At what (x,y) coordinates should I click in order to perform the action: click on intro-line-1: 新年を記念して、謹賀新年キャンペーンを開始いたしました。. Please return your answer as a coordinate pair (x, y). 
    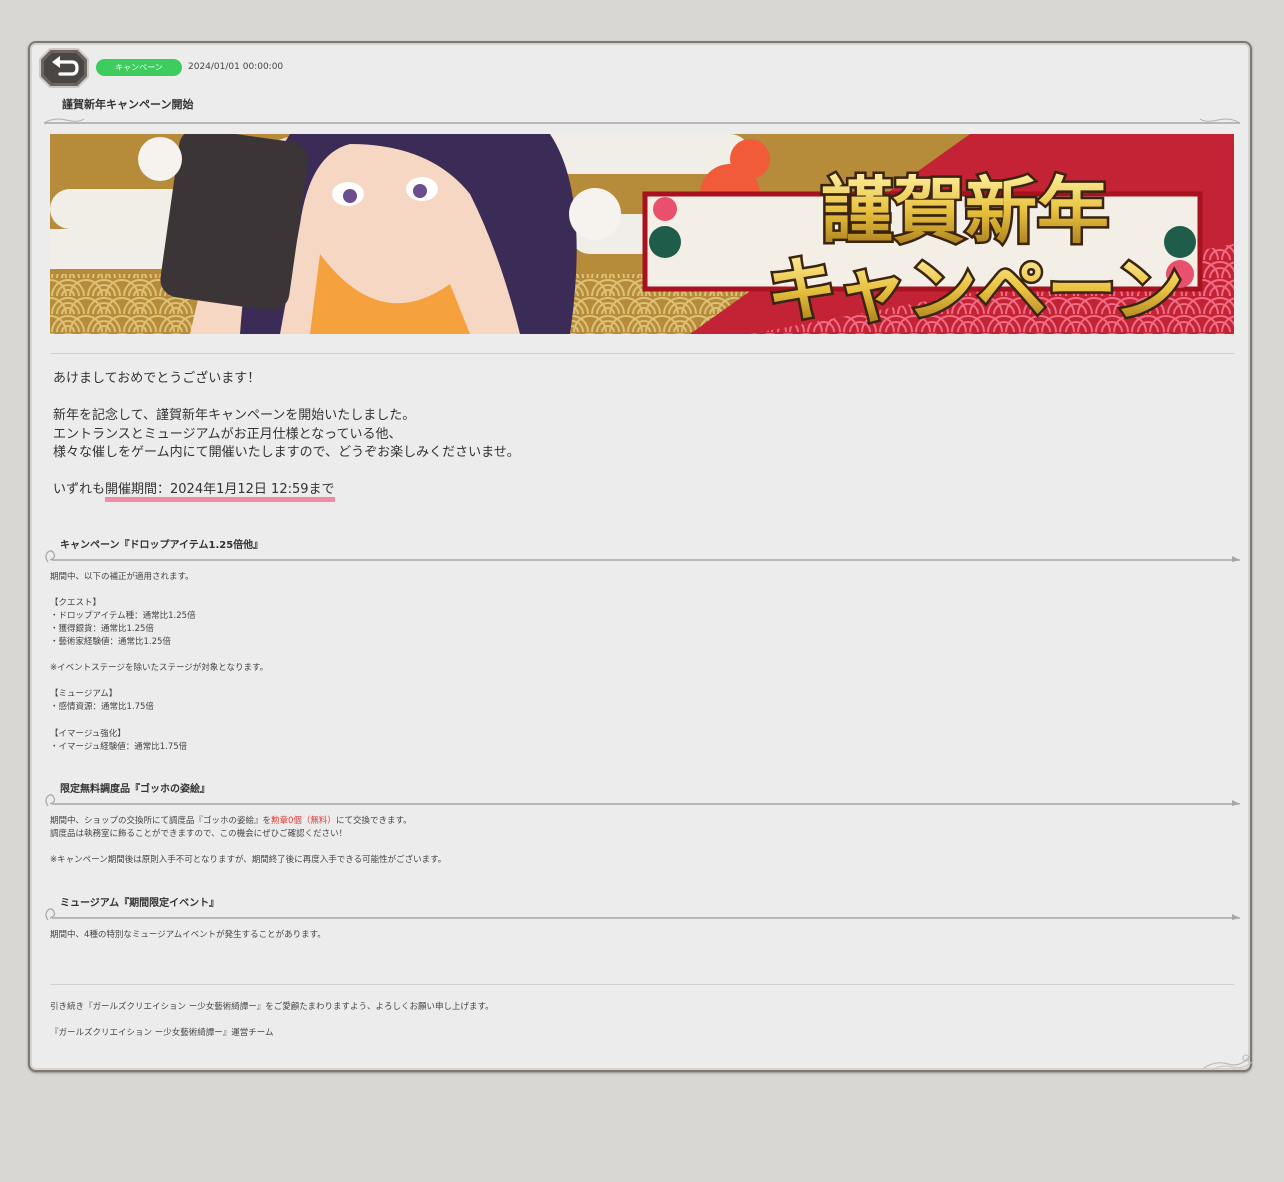
    Looking at the image, I should click on (234, 415).